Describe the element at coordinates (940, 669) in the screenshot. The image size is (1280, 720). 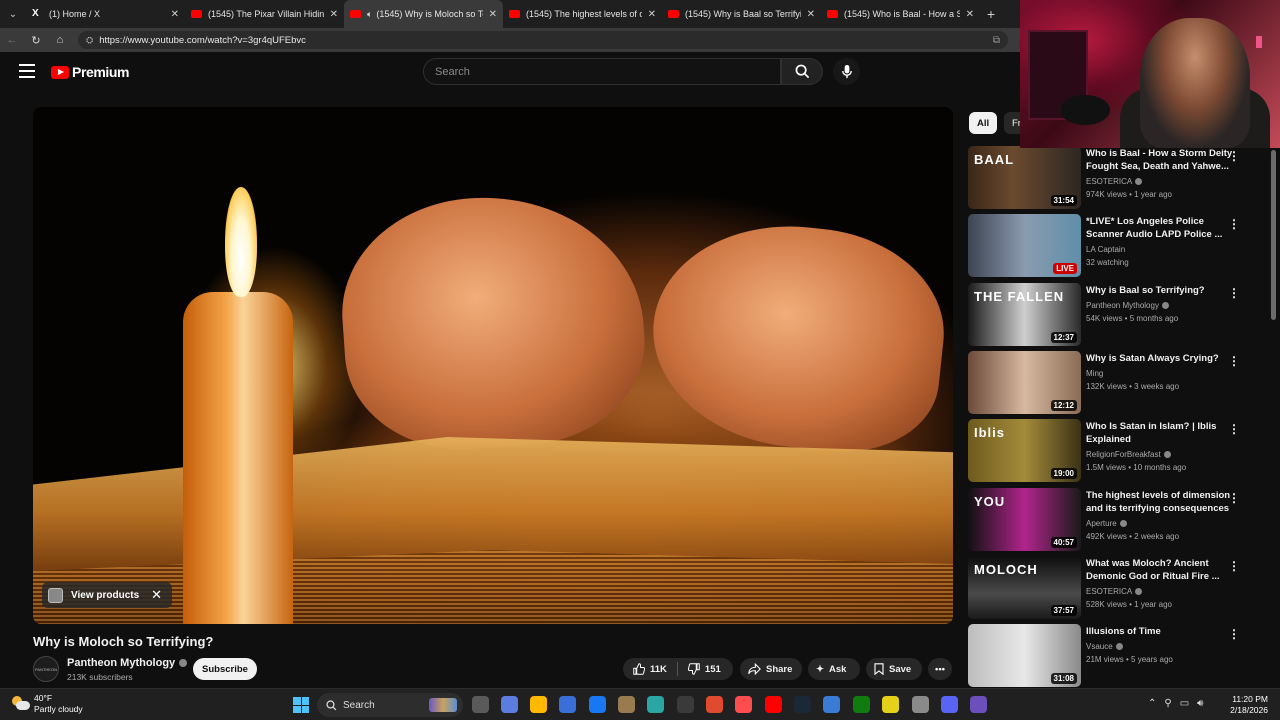
I see `more-actions-button: •••` at that location.